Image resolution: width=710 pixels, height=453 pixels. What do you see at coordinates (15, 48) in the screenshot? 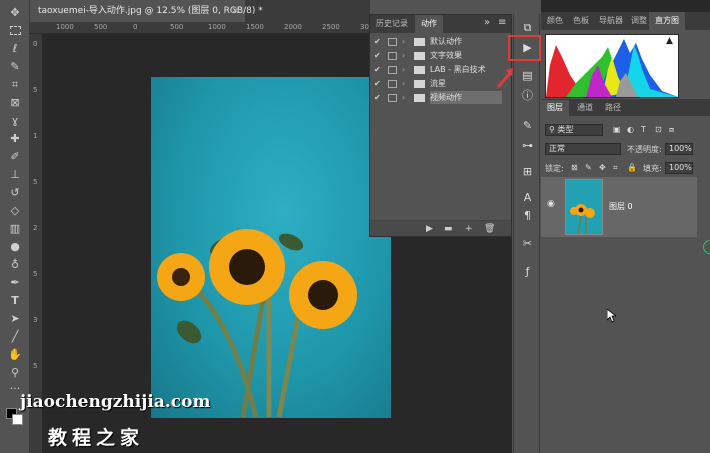
I see `lasso-tool-icon: ℓ` at bounding box center [15, 48].